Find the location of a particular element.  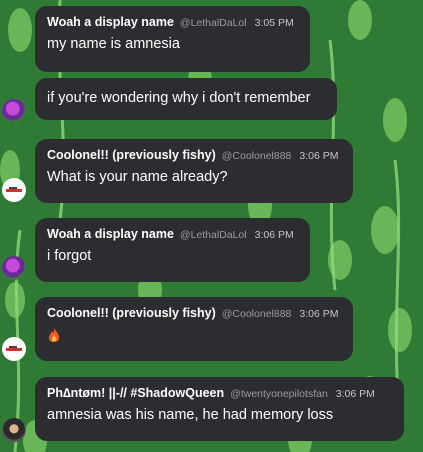

author-name: Ph∆ntøm! ||-// #ShadowQueen is located at coordinates (135, 393).